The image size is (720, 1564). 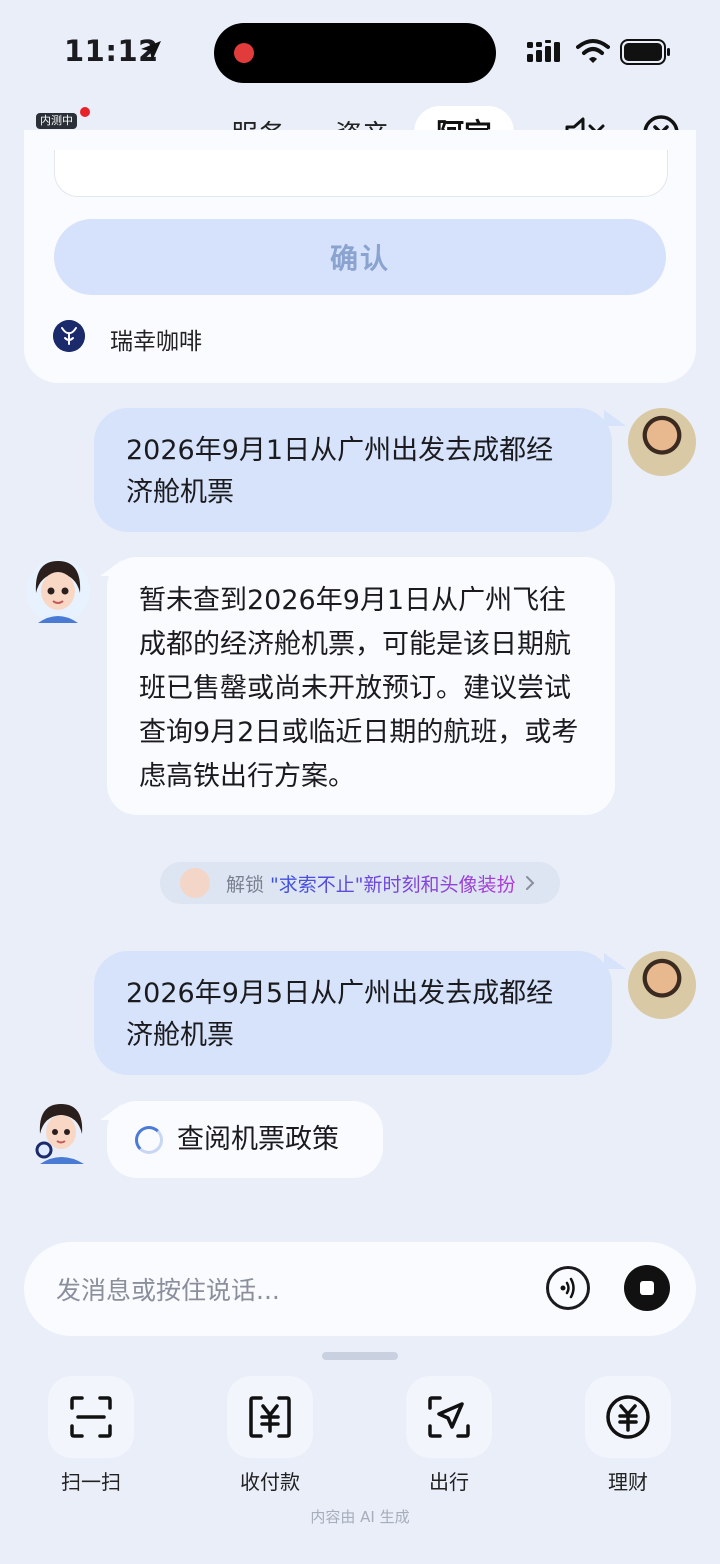 What do you see at coordinates (360, 257) in the screenshot?
I see `confirm-button: 确认` at bounding box center [360, 257].